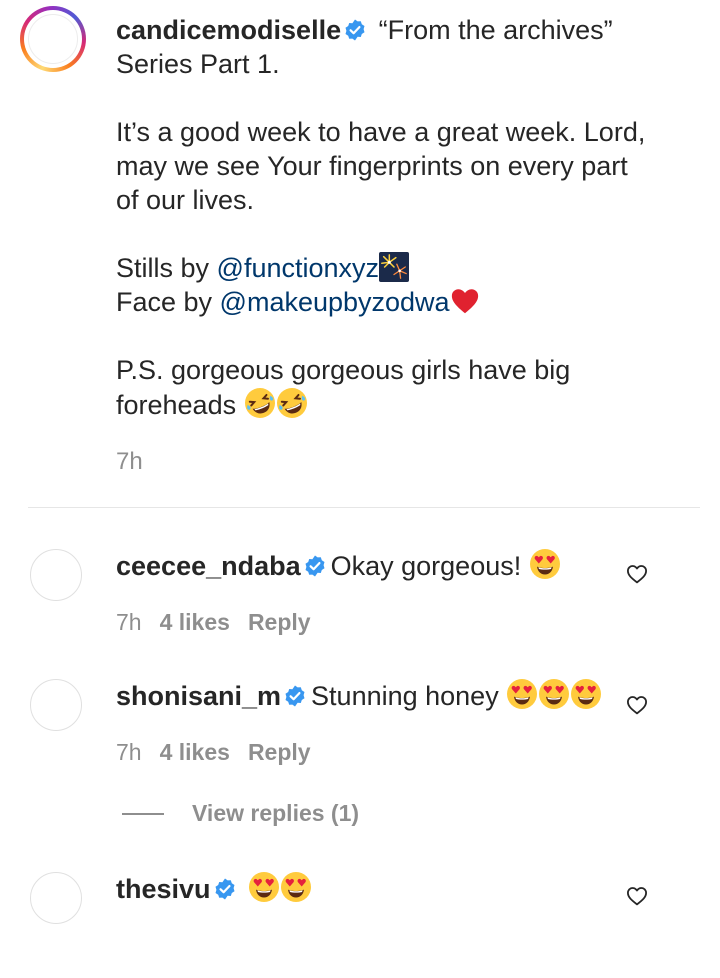 Image resolution: width=720 pixels, height=978 pixels. I want to click on caption-line-2: Series Part 1., so click(198, 64).